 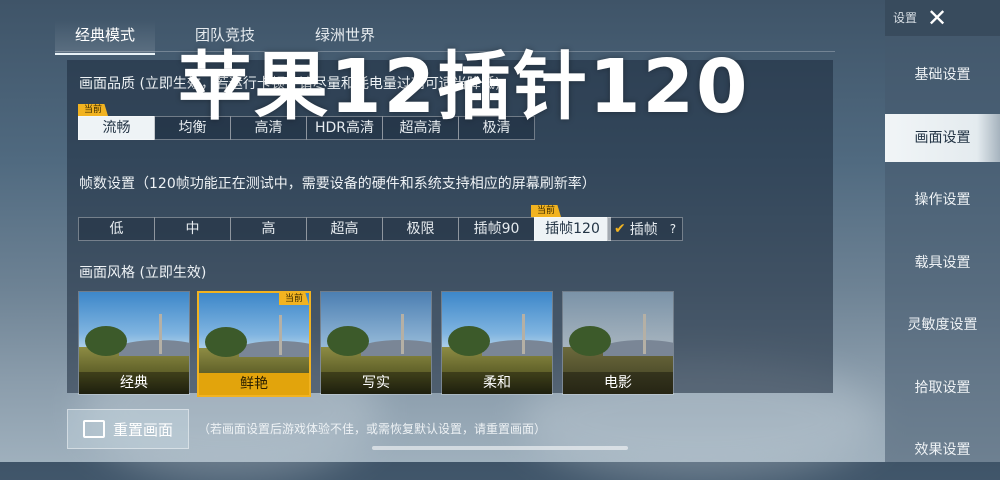 What do you see at coordinates (942, 325) in the screenshot?
I see `sidebar-item-sensitivity: 灵敏度设置` at bounding box center [942, 325].